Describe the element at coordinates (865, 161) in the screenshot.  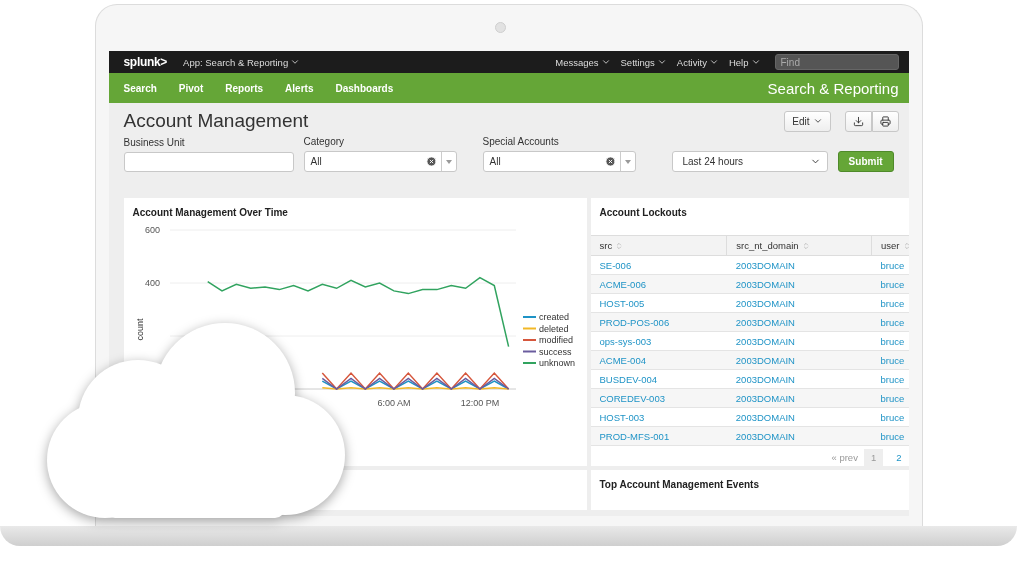
I see `submit-button: Submit` at that location.